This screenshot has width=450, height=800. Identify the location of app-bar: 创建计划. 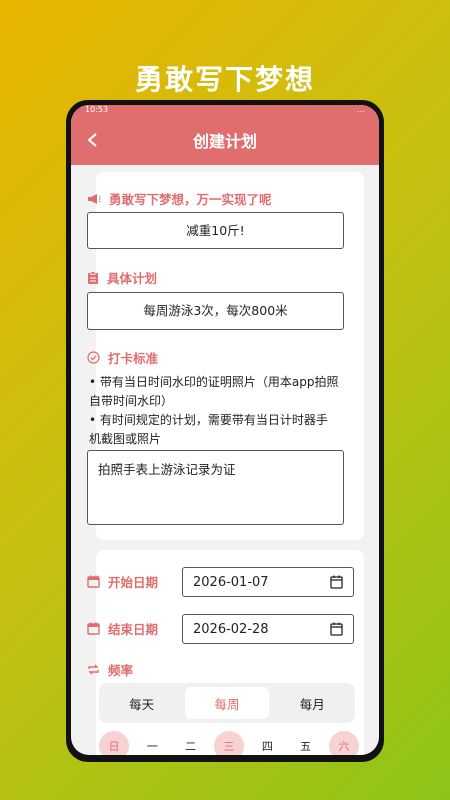
(225, 140).